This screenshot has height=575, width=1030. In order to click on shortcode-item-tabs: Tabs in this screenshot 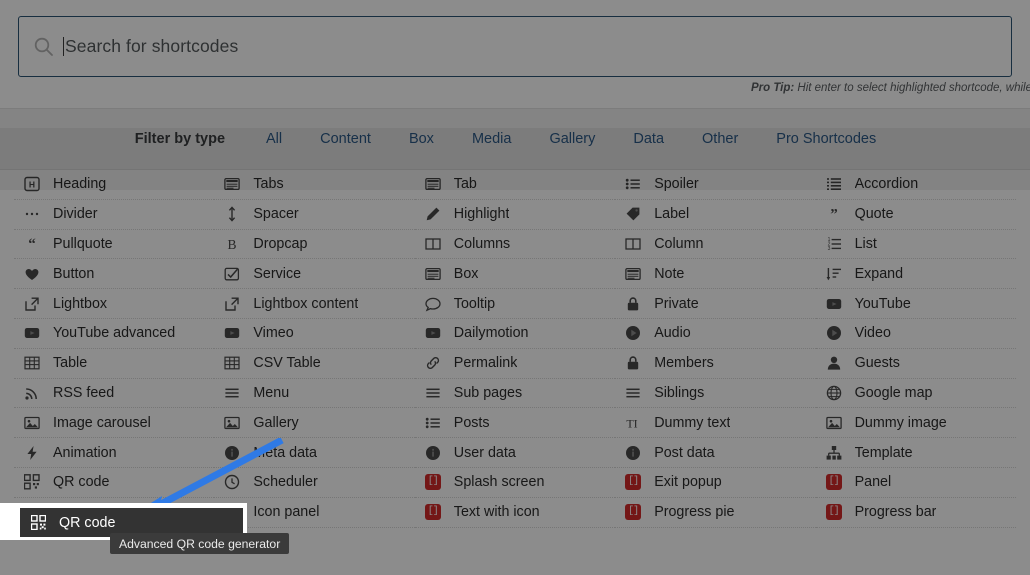, I will do `click(314, 185)`.